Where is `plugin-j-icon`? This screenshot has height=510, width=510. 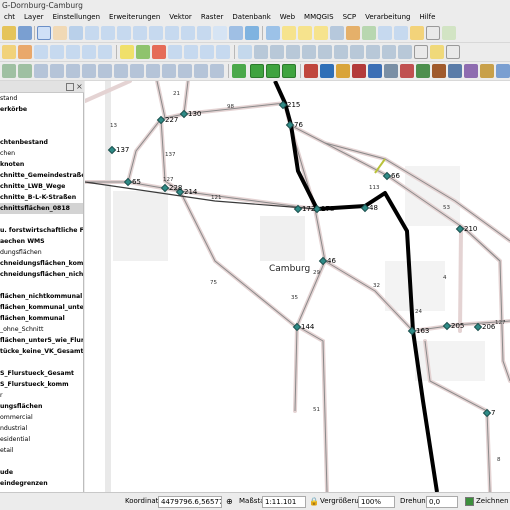
plugin-j-icon is located at coordinates (153, 71).